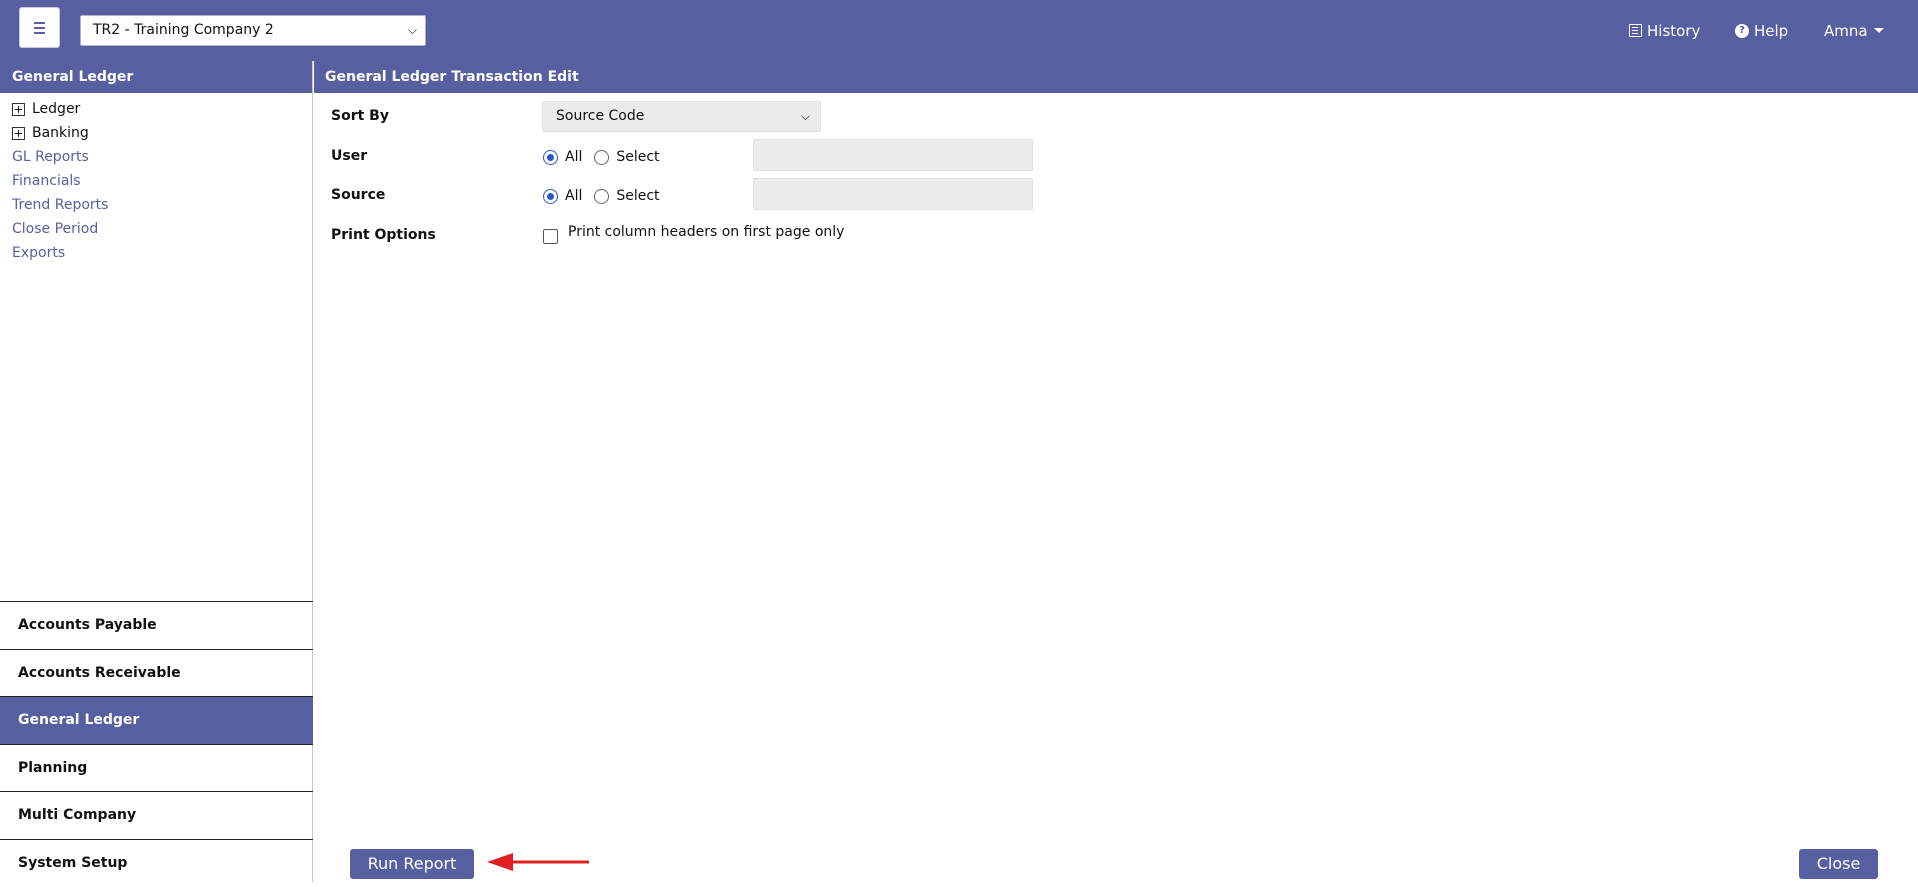 The image size is (1918, 887). Describe the element at coordinates (156, 815) in the screenshot. I see `module-multi-company: Multi Company` at that location.